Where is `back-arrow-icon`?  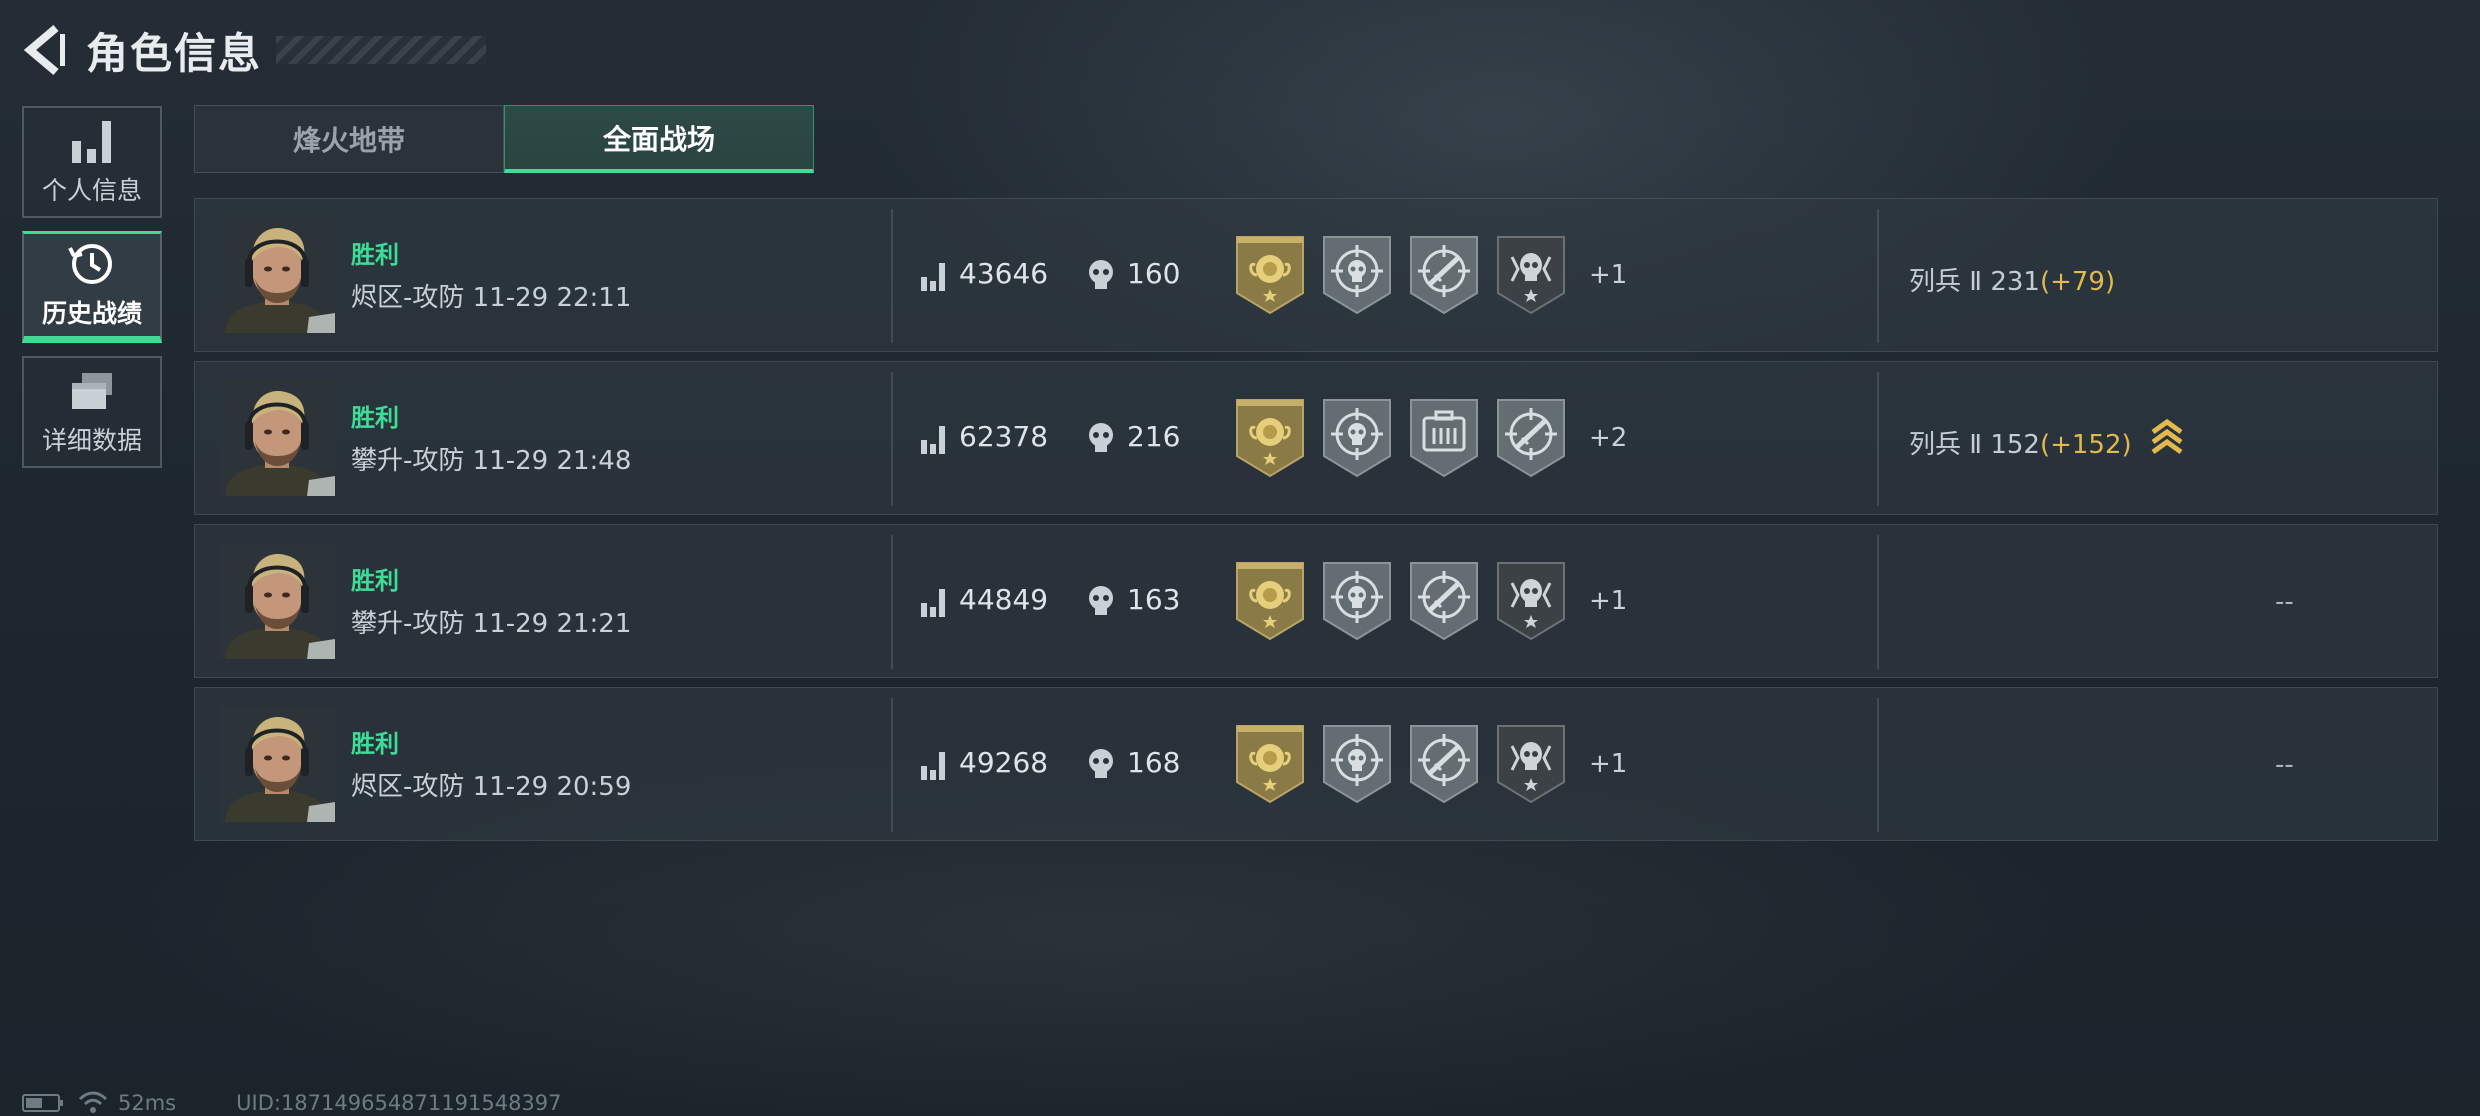
back-arrow-icon is located at coordinates (44, 50).